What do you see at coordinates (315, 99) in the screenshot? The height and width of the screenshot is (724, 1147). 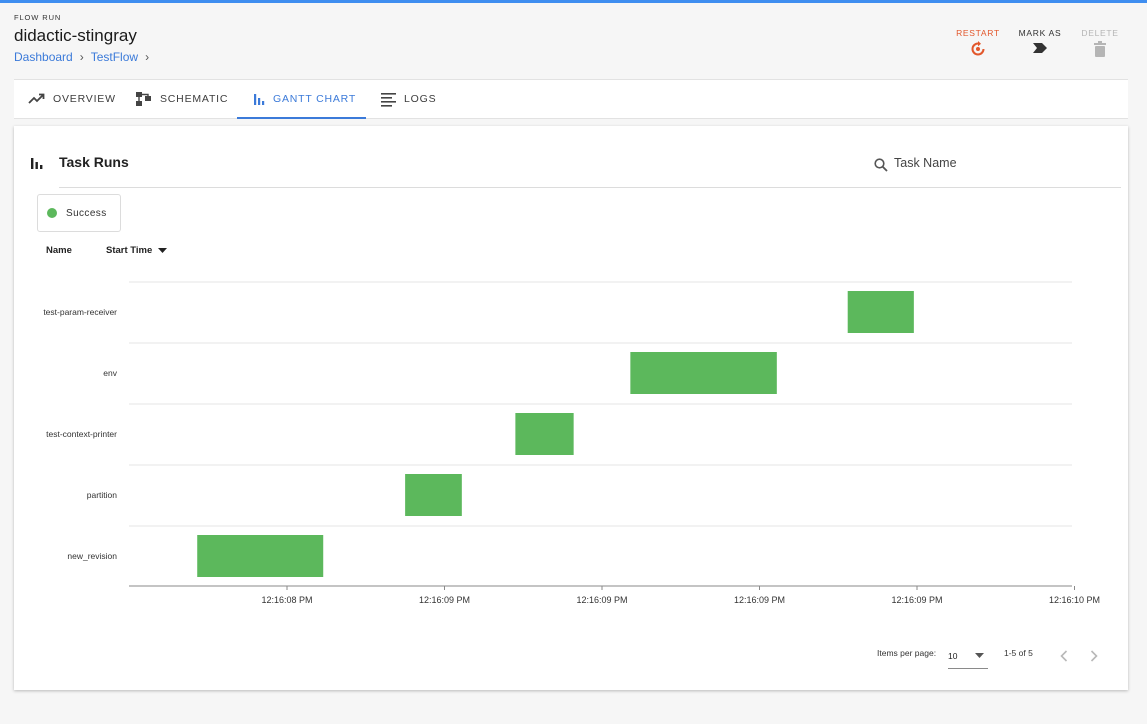 I see `tab-gantt-chart-label: GANTT CHART` at bounding box center [315, 99].